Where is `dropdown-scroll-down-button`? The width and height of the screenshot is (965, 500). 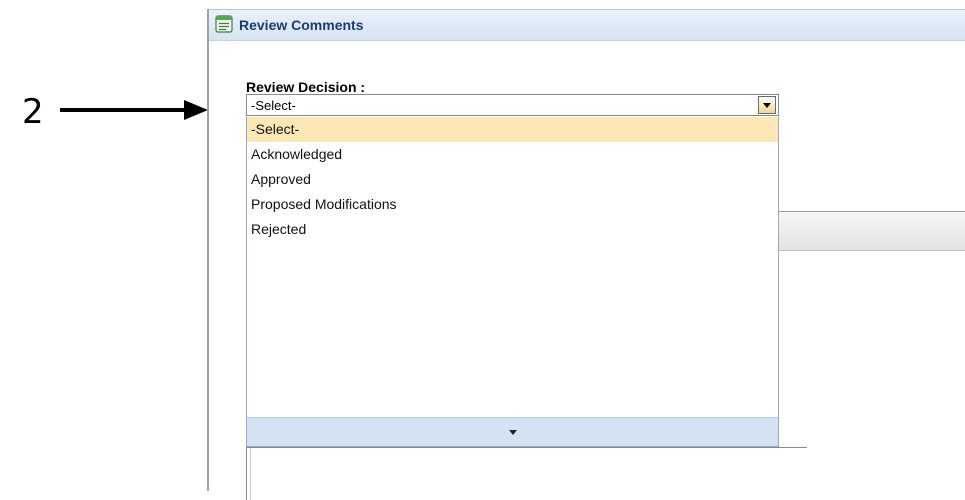
dropdown-scroll-down-button is located at coordinates (512, 431).